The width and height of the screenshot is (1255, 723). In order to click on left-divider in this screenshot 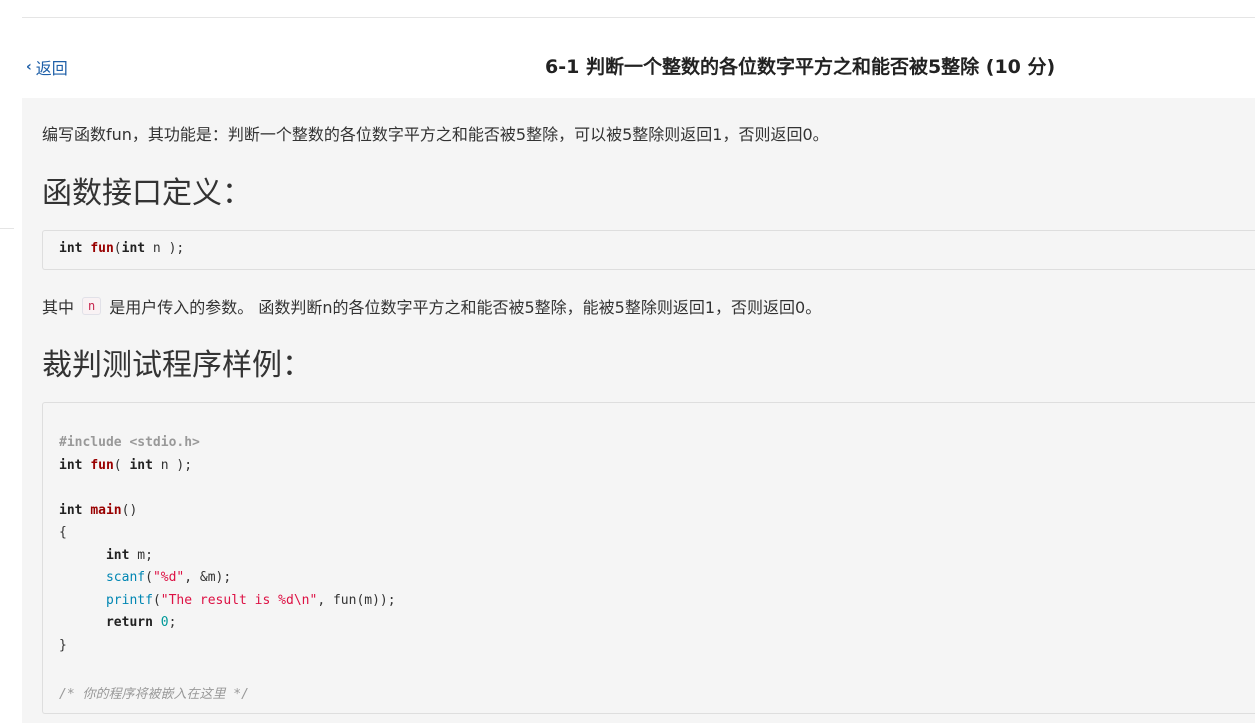, I will do `click(7, 228)`.